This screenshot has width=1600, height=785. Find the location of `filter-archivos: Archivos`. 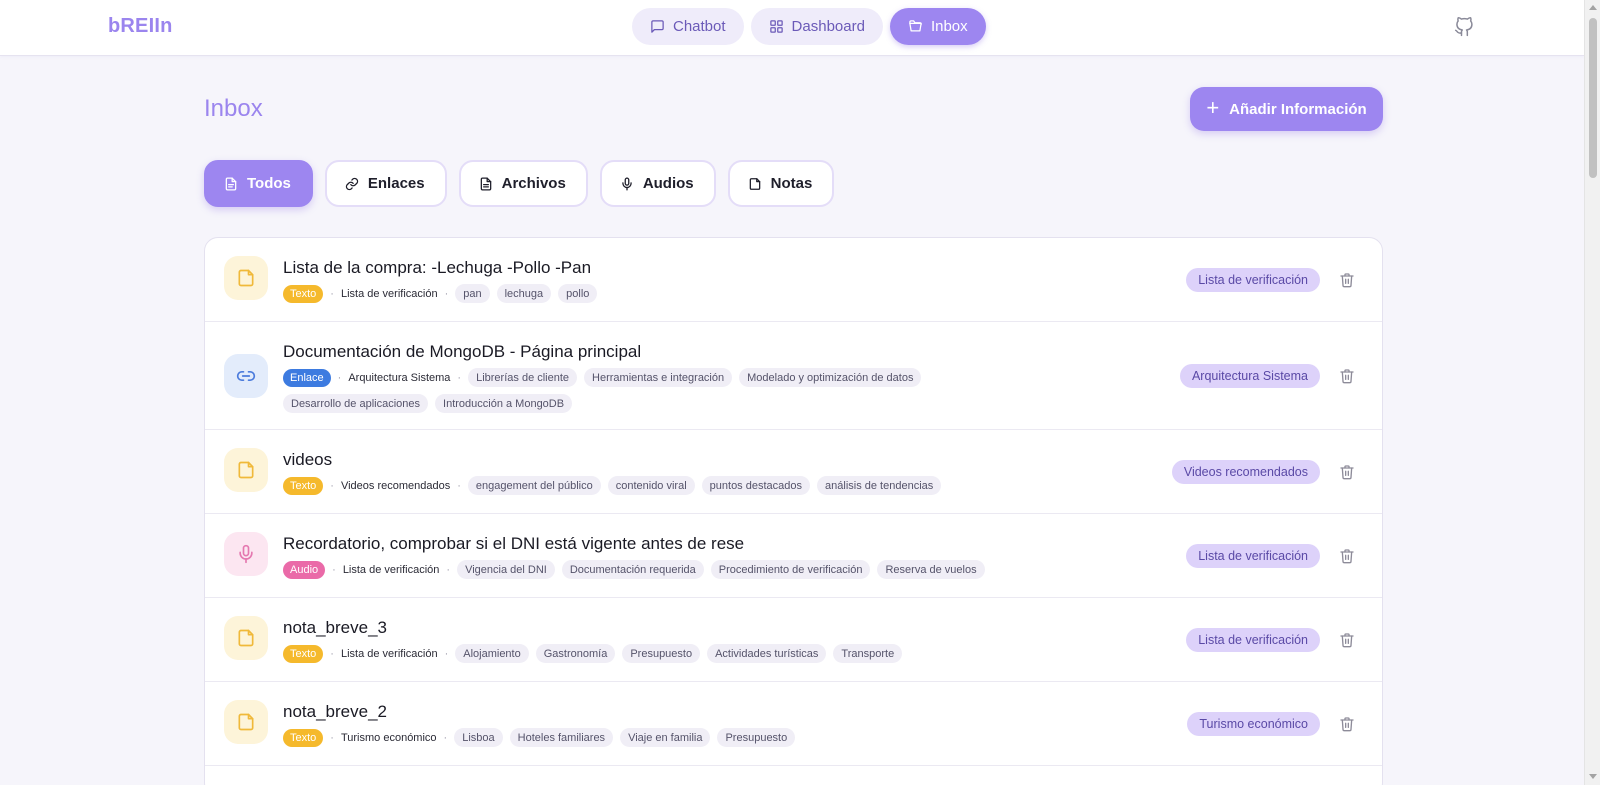

filter-archivos: Archivos is located at coordinates (523, 183).